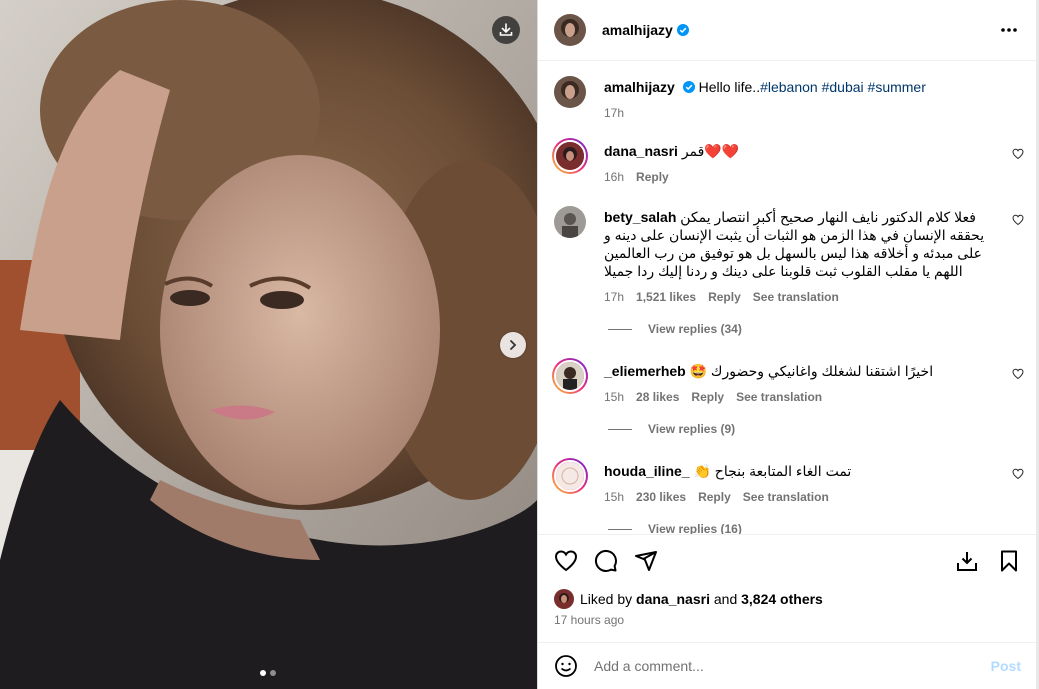 This screenshot has width=1039, height=689. What do you see at coordinates (614, 297) in the screenshot?
I see `comment-time: 17h` at bounding box center [614, 297].